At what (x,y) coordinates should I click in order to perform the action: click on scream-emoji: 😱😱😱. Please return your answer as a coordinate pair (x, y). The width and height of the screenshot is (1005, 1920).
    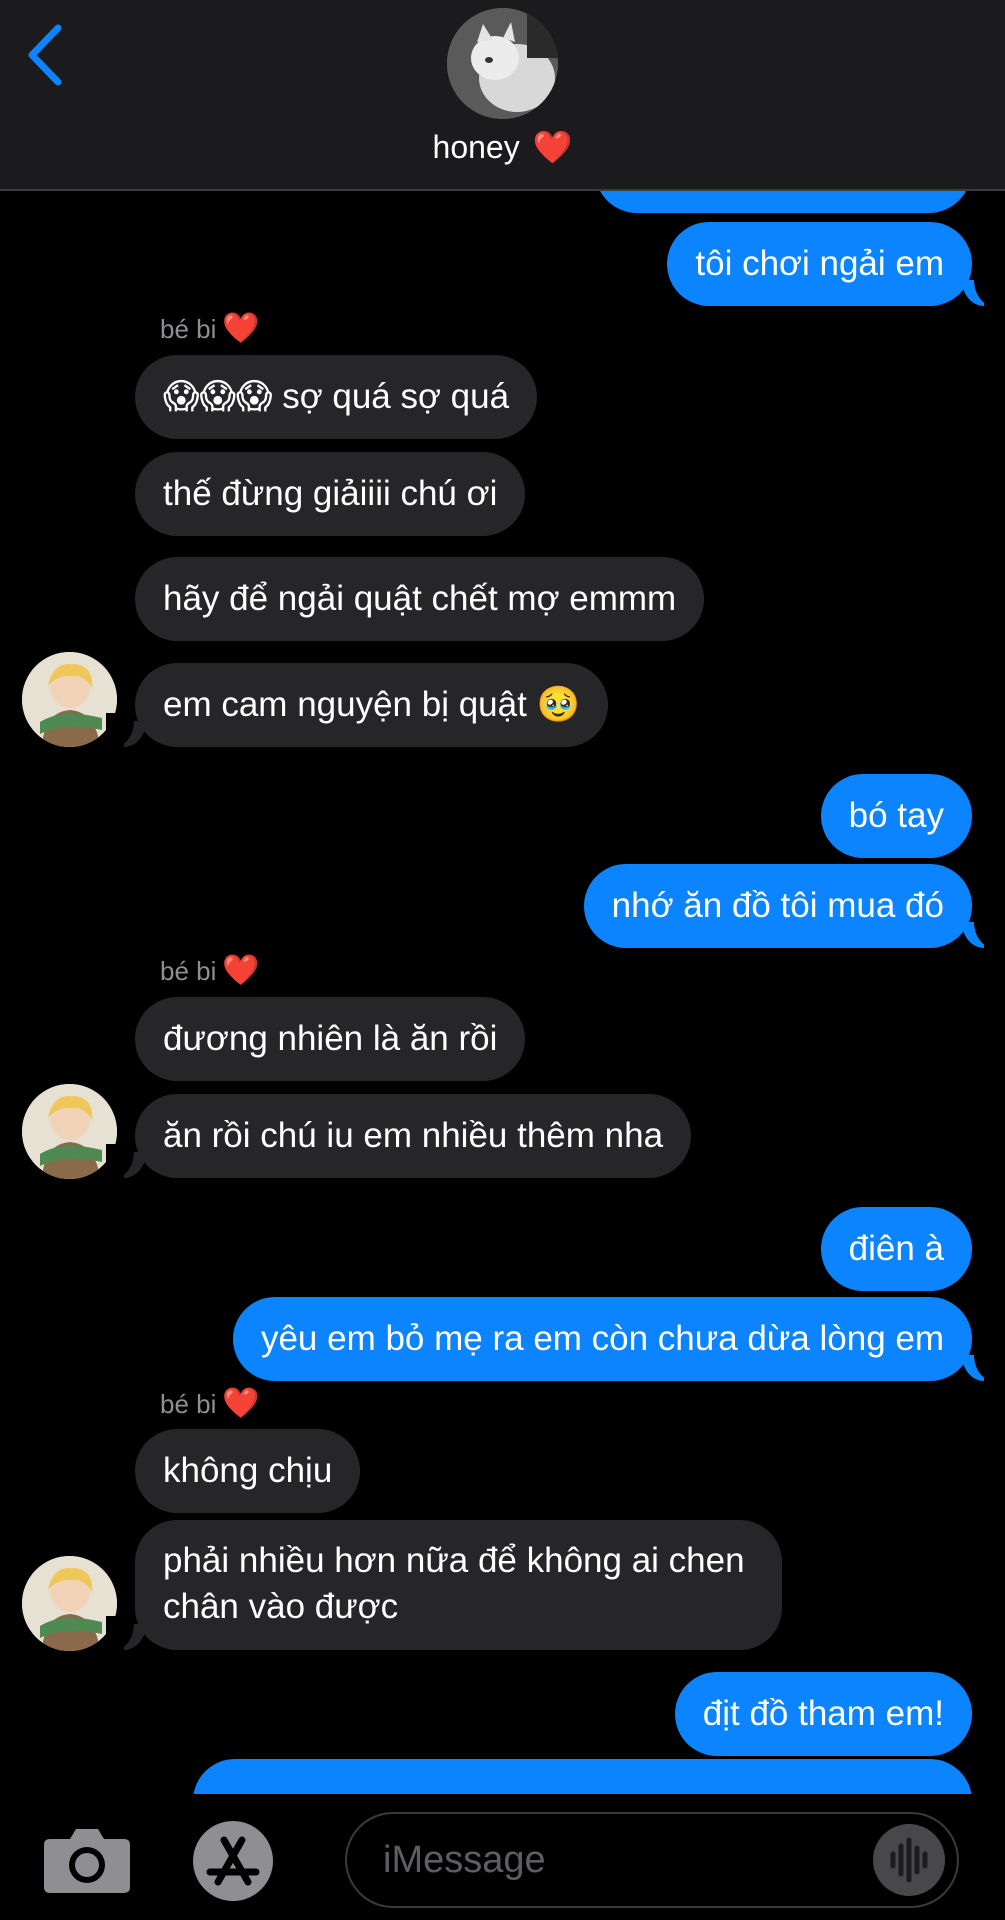
    Looking at the image, I should click on (218, 397).